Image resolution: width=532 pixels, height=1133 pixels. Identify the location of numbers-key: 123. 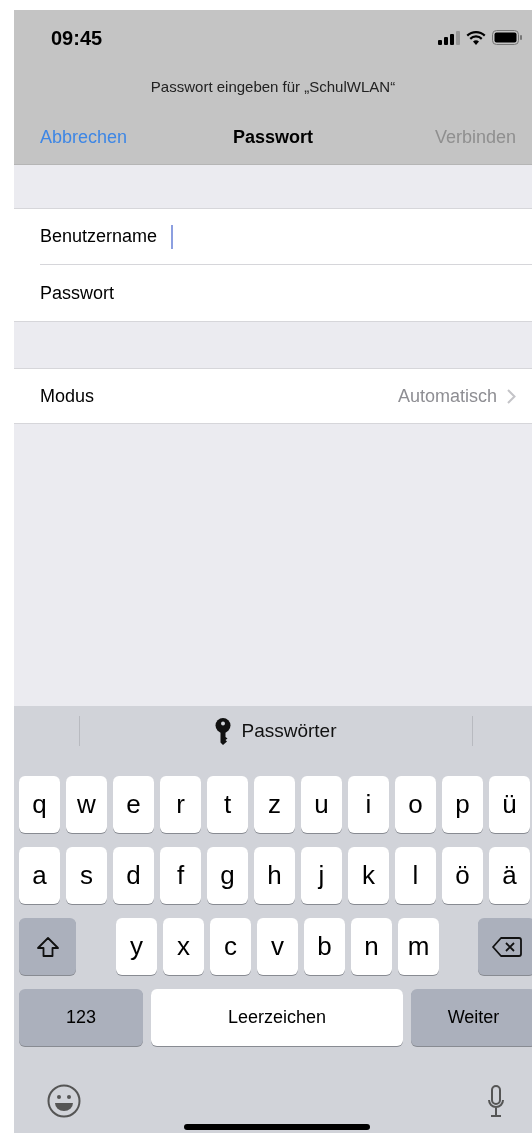
(81, 1017).